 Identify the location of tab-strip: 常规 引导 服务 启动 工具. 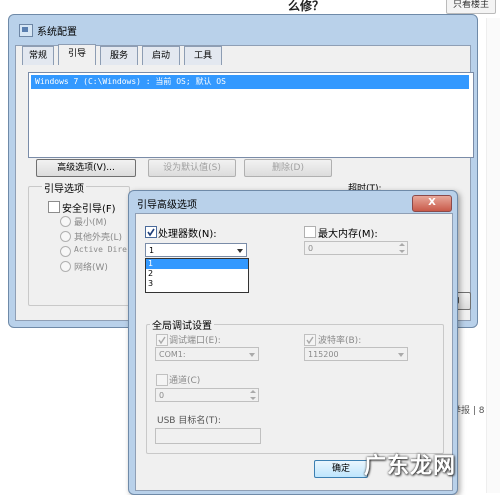
(243, 55).